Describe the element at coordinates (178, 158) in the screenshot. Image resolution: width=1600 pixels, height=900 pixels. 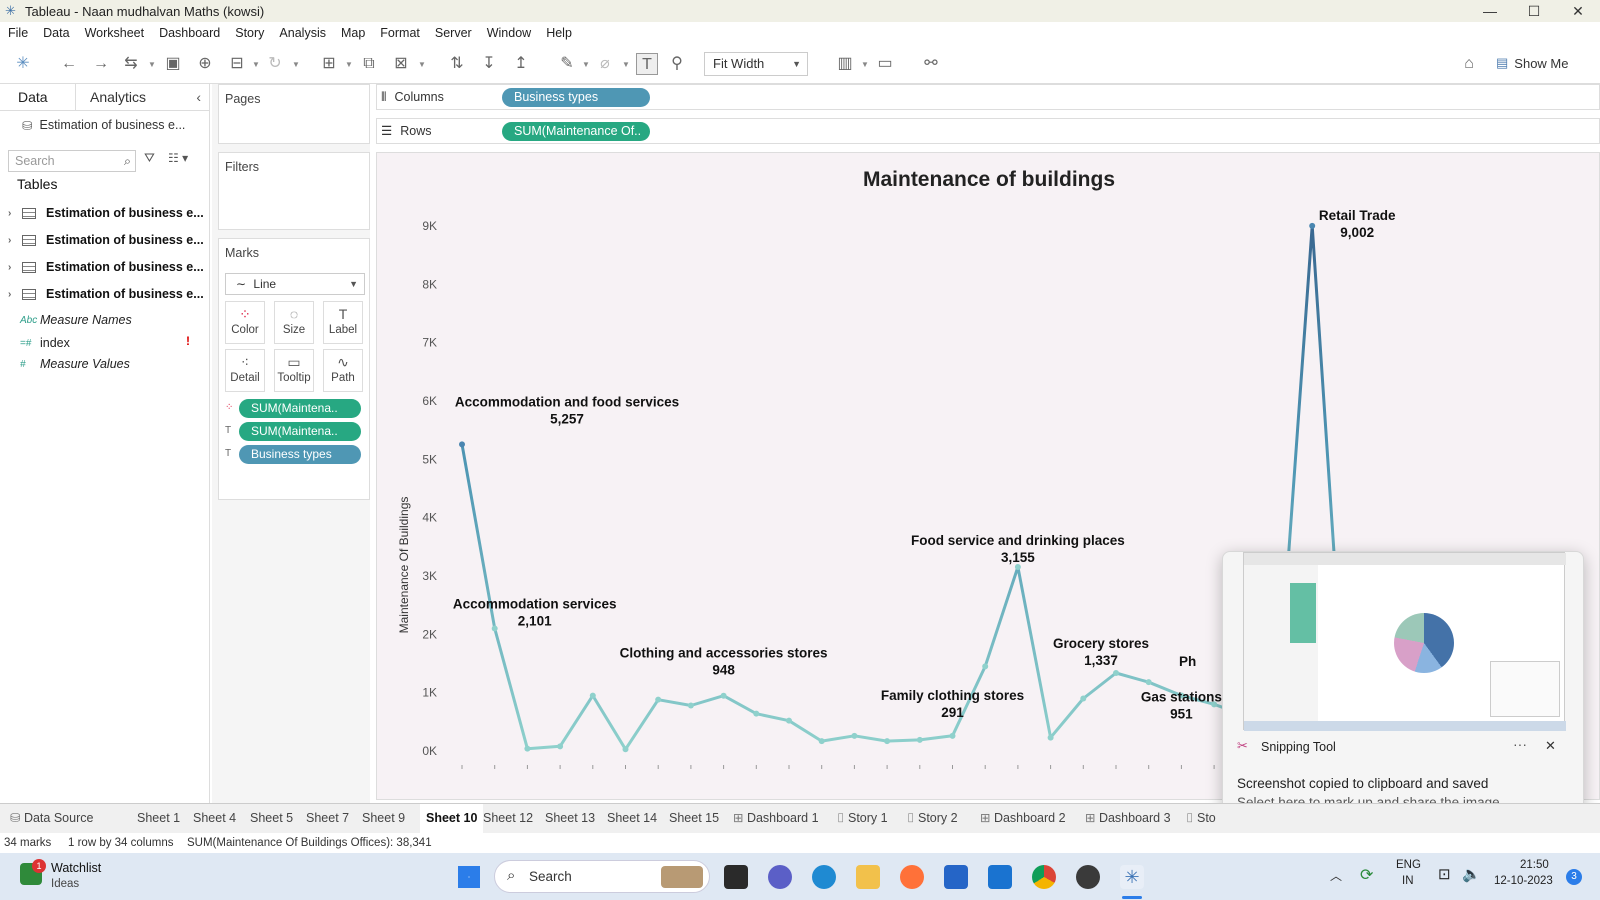
I see `view-options-icon: ☷ ▾` at that location.